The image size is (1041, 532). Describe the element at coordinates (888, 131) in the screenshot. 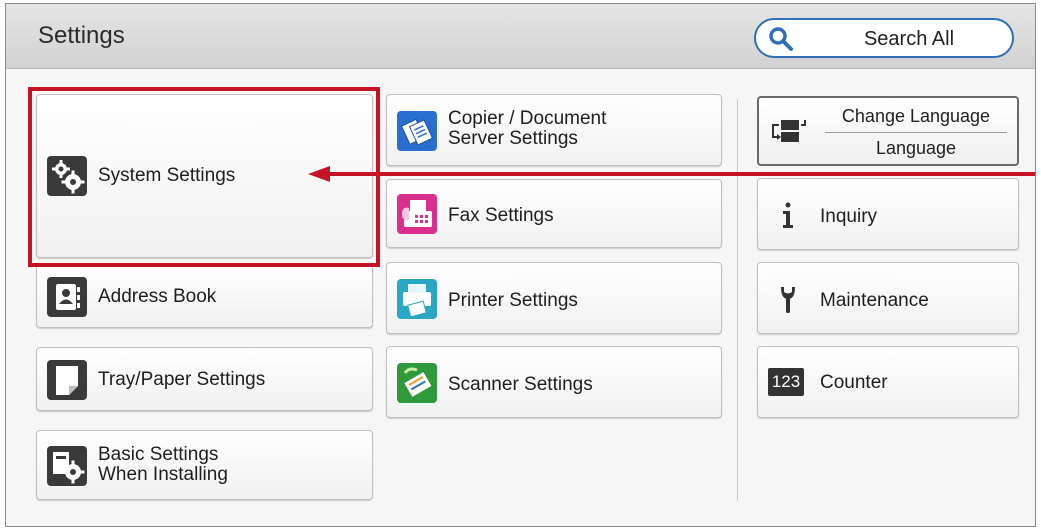

I see `change-language-button: Change Language Language` at that location.